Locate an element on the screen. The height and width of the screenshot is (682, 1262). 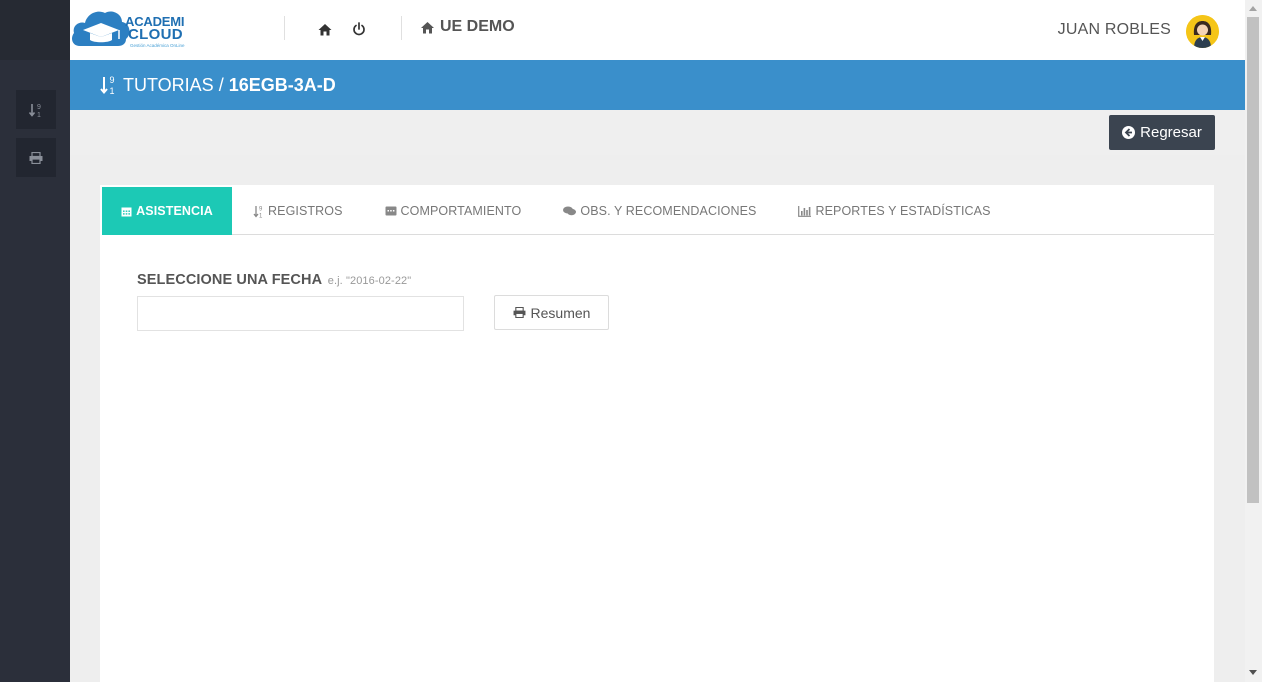
date-label-text: SELECCIONE UNA FECHA is located at coordinates (229, 280).